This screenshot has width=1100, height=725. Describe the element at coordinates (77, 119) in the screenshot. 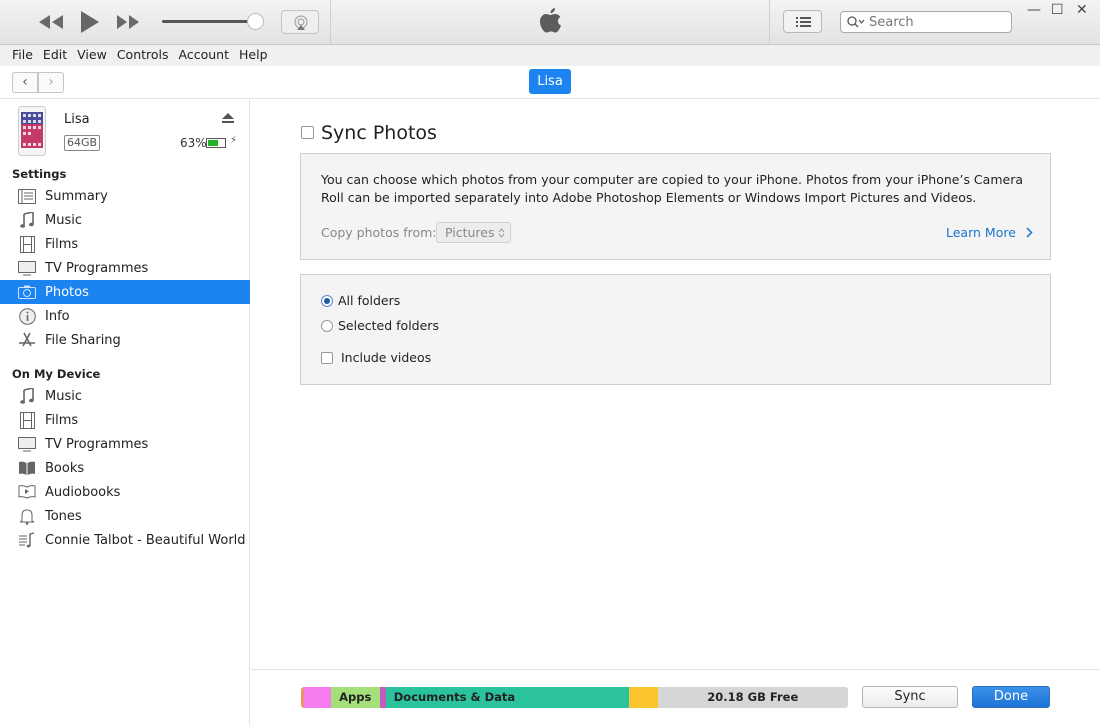

I see `device-name: Lisa` at that location.